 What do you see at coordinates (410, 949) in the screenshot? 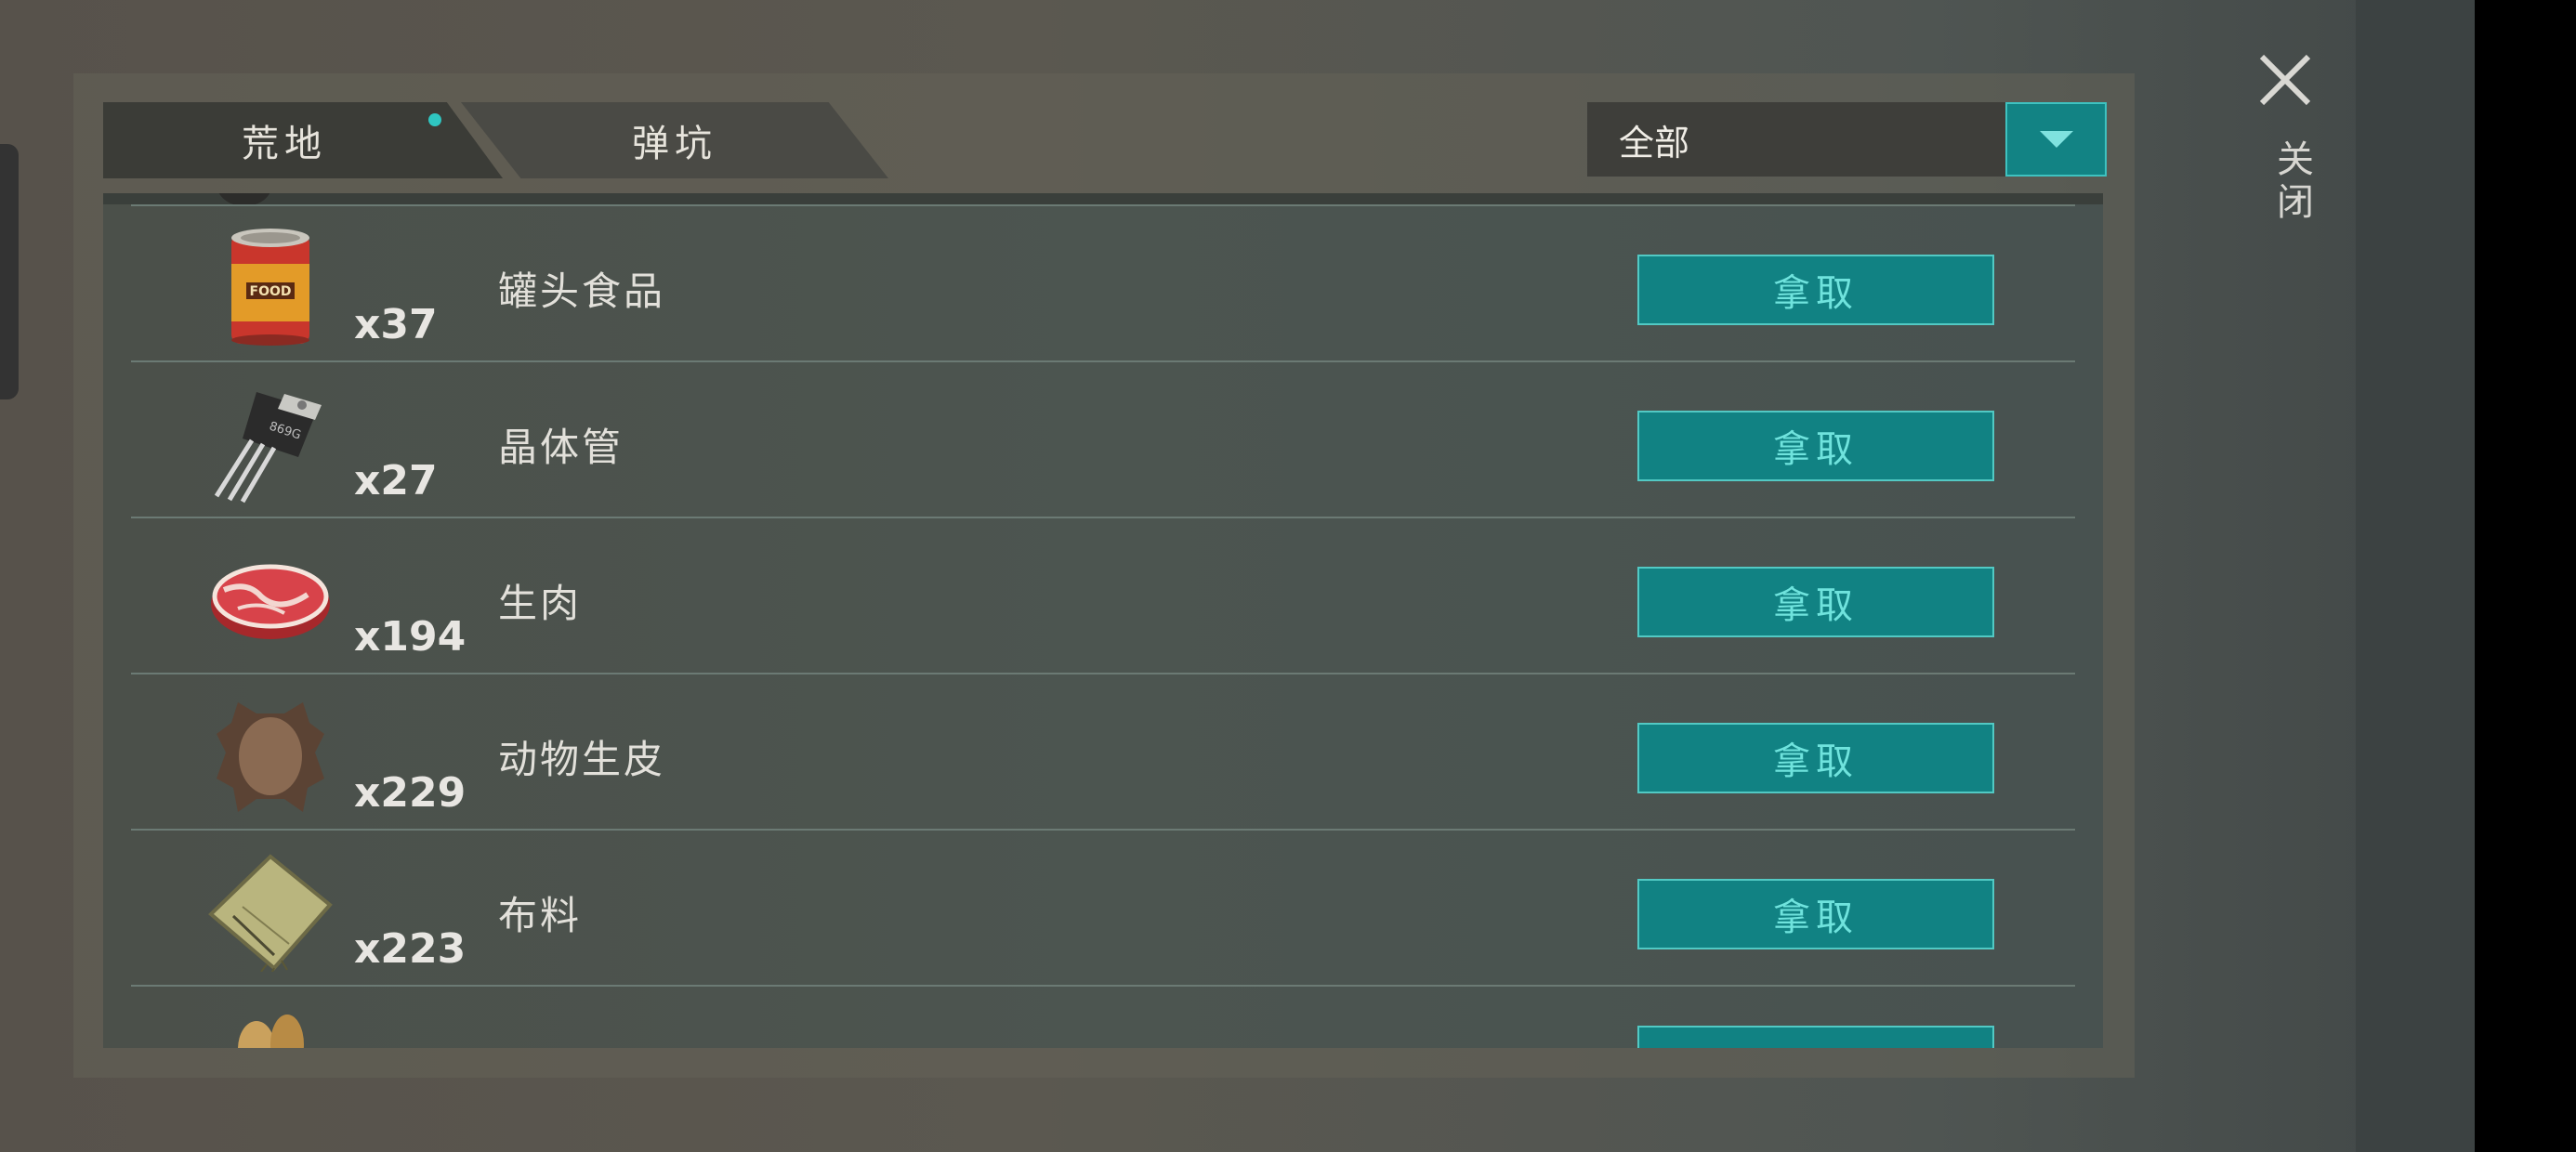
I see `item-quantity: x223` at bounding box center [410, 949].